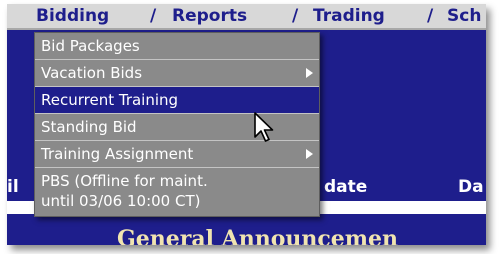 The image size is (500, 254). Describe the element at coordinates (72, 16) in the screenshot. I see `nav-bidding: Bidding` at that location.